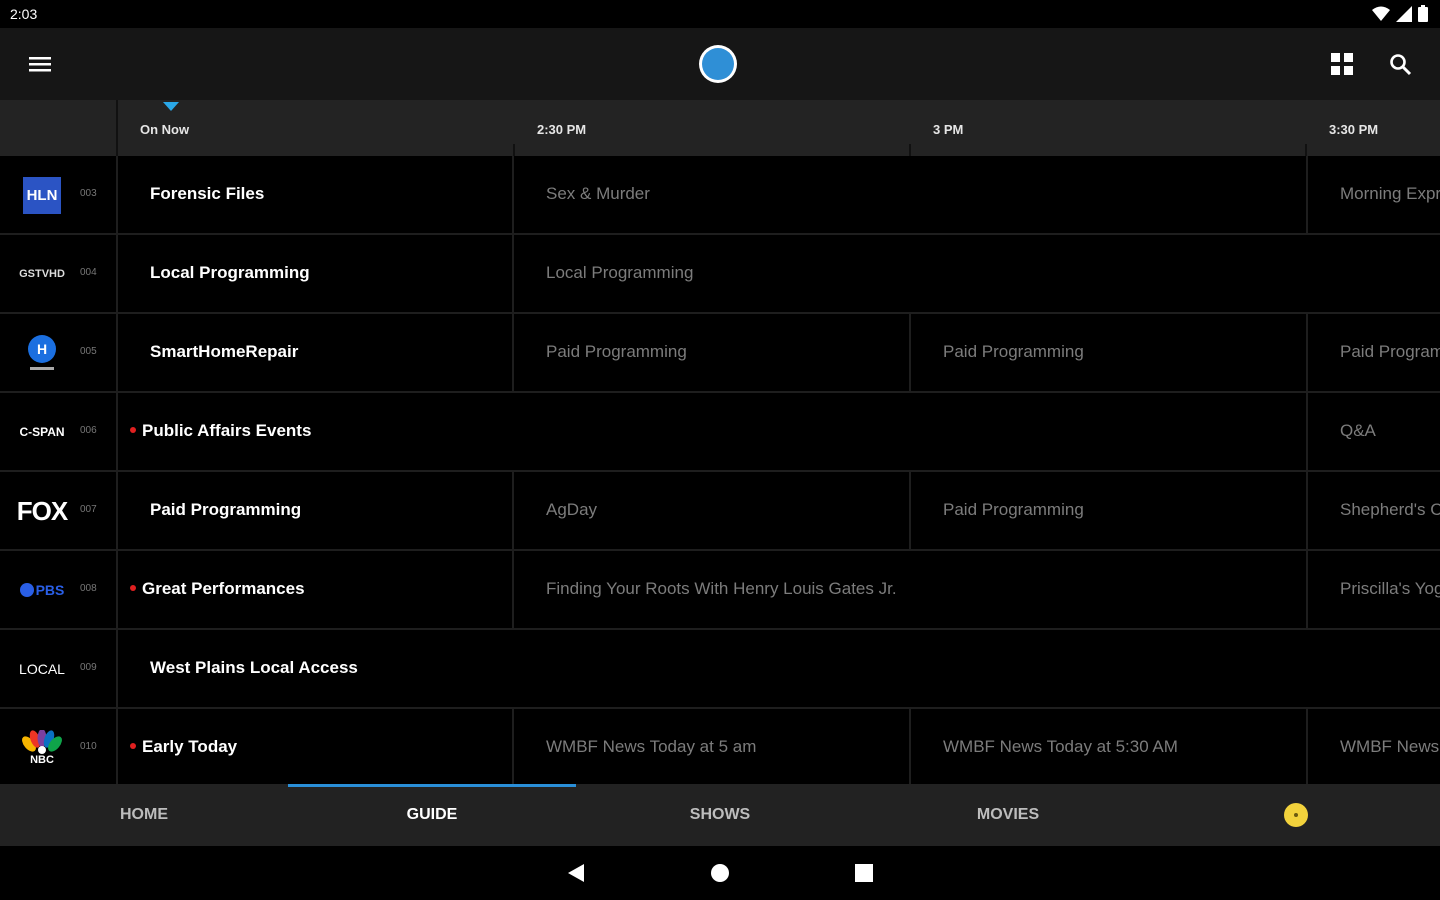 The width and height of the screenshot is (1440, 900). What do you see at coordinates (88, 351) in the screenshot?
I see `channel-number: 005` at bounding box center [88, 351].